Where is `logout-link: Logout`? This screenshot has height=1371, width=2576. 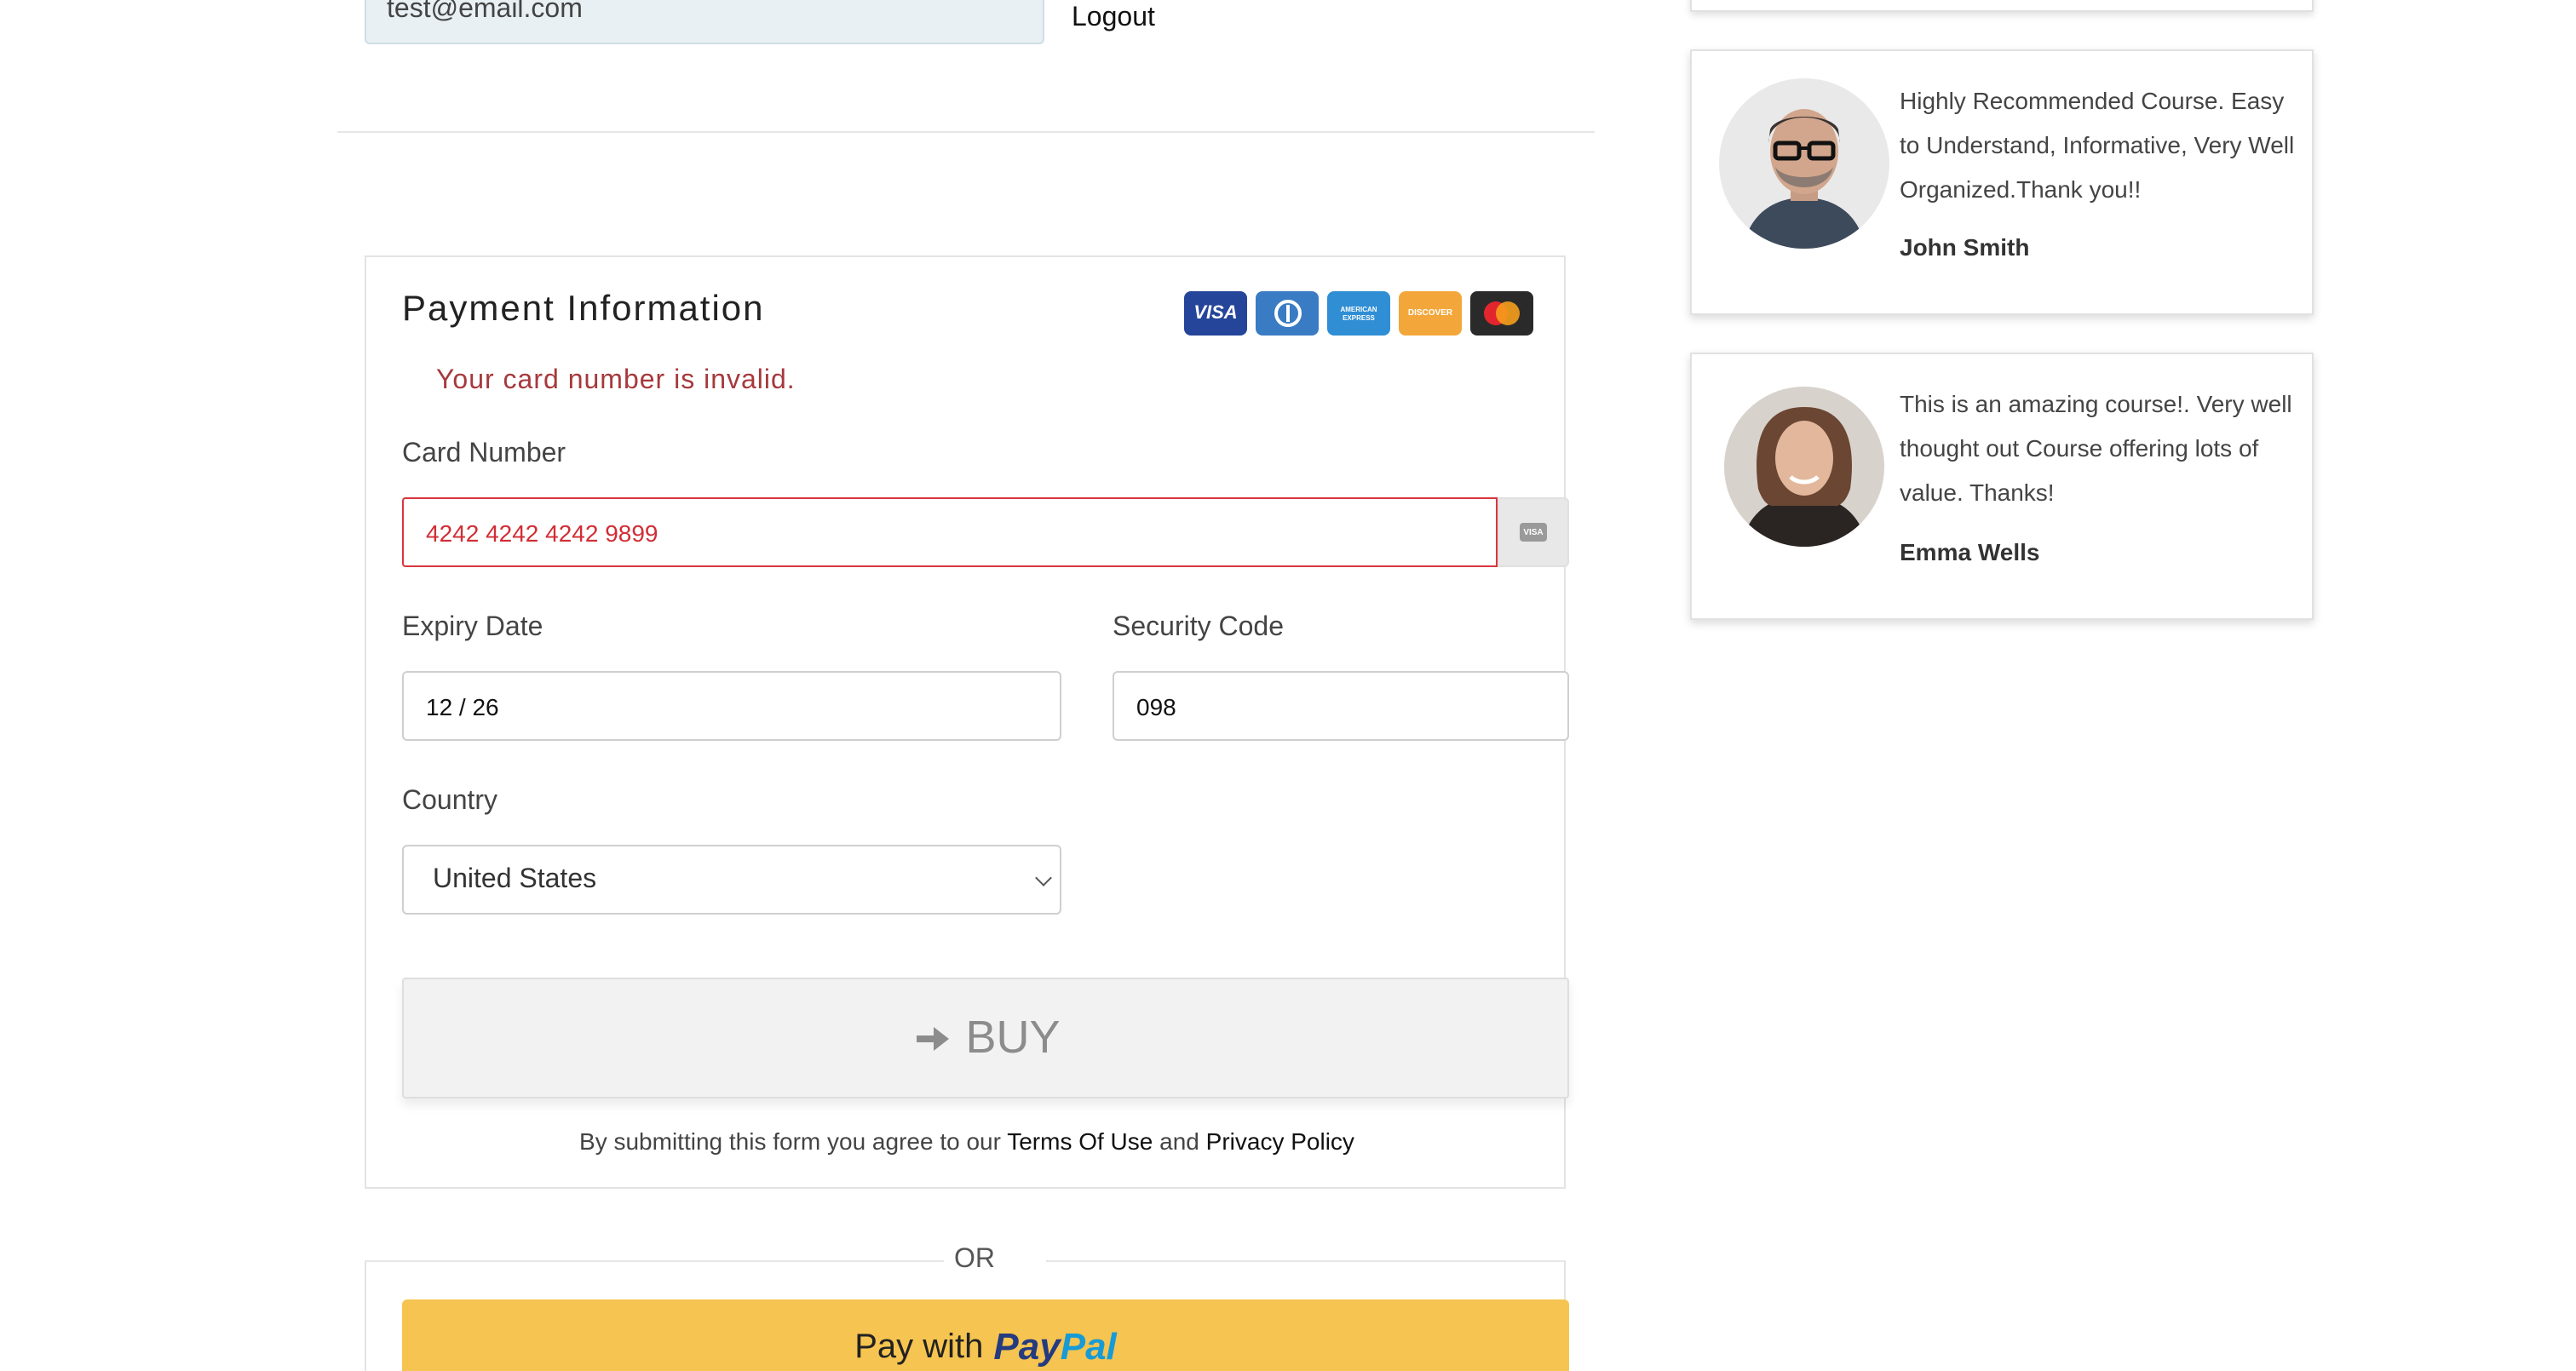 logout-link: Logout is located at coordinates (1113, 18).